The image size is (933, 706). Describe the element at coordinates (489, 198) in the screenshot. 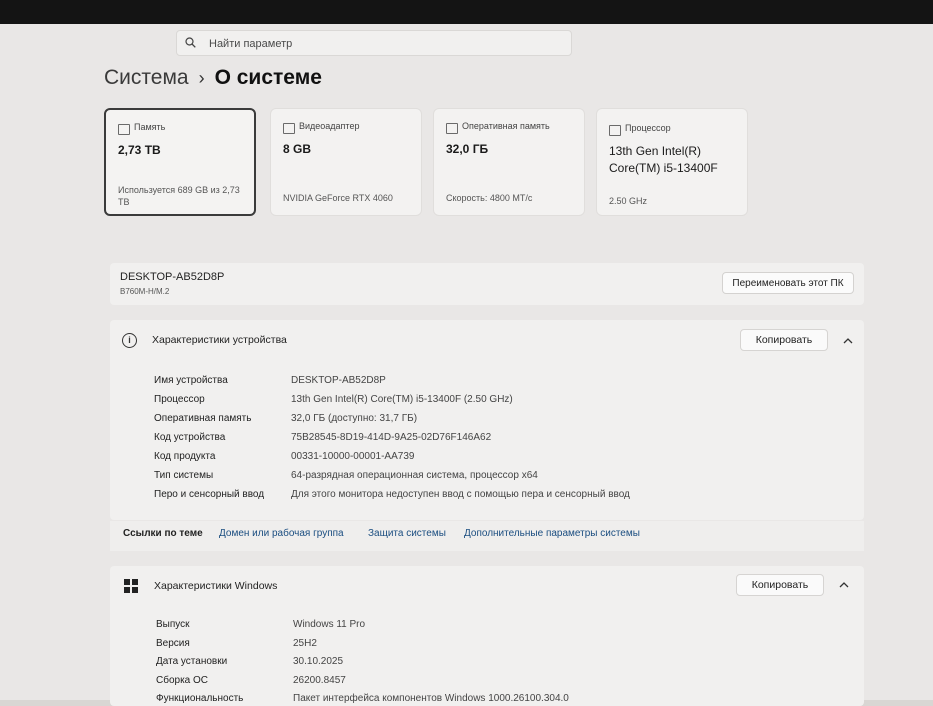

I see `card-detail: Скорость: 4800 MT/c` at that location.